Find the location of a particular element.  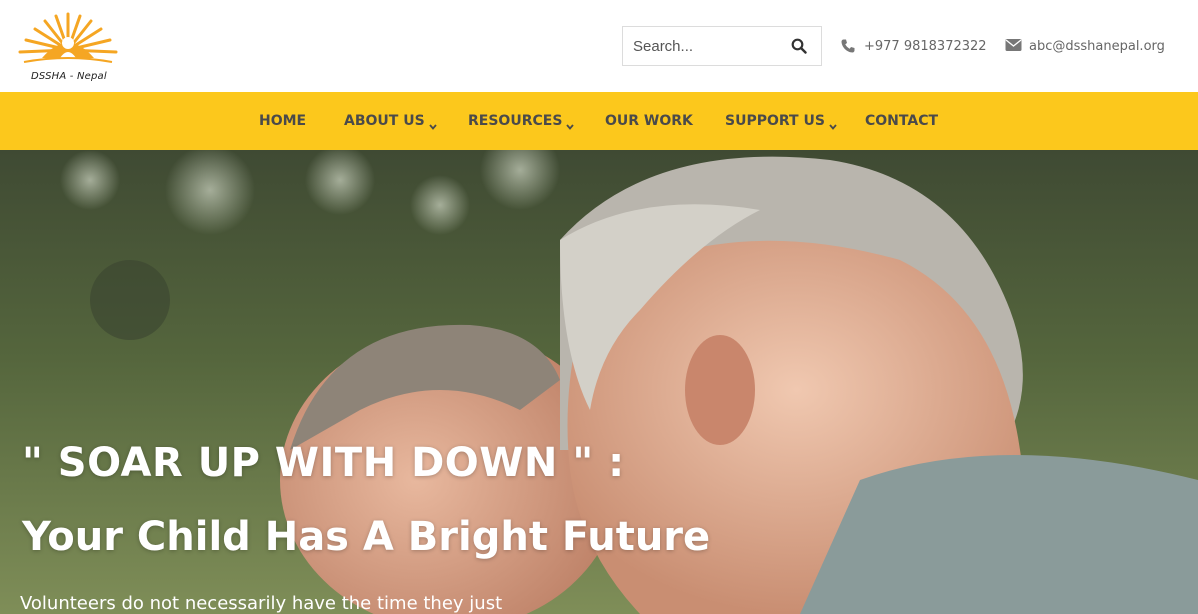

nav-item-contact: CONTACT is located at coordinates (901, 121).